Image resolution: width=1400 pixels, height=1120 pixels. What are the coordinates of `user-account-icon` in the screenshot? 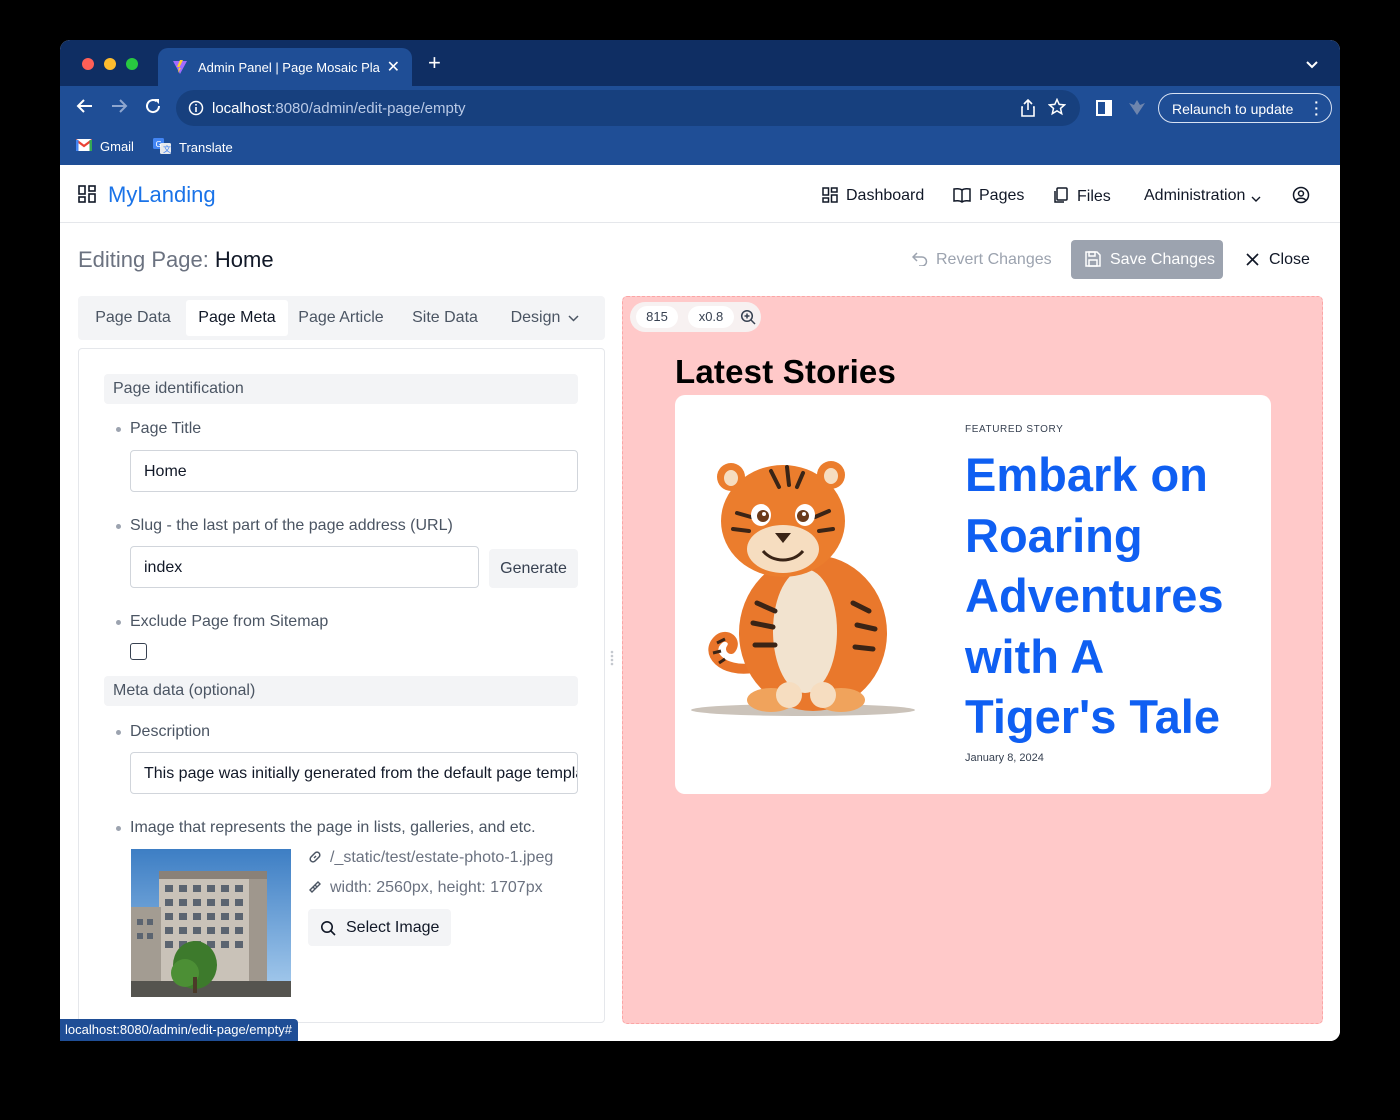 It's located at (1301, 197).